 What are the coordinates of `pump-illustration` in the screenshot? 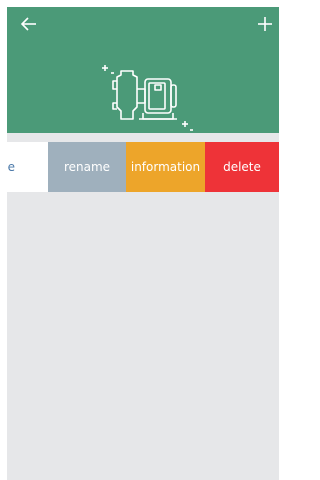 It's located at (148, 97).